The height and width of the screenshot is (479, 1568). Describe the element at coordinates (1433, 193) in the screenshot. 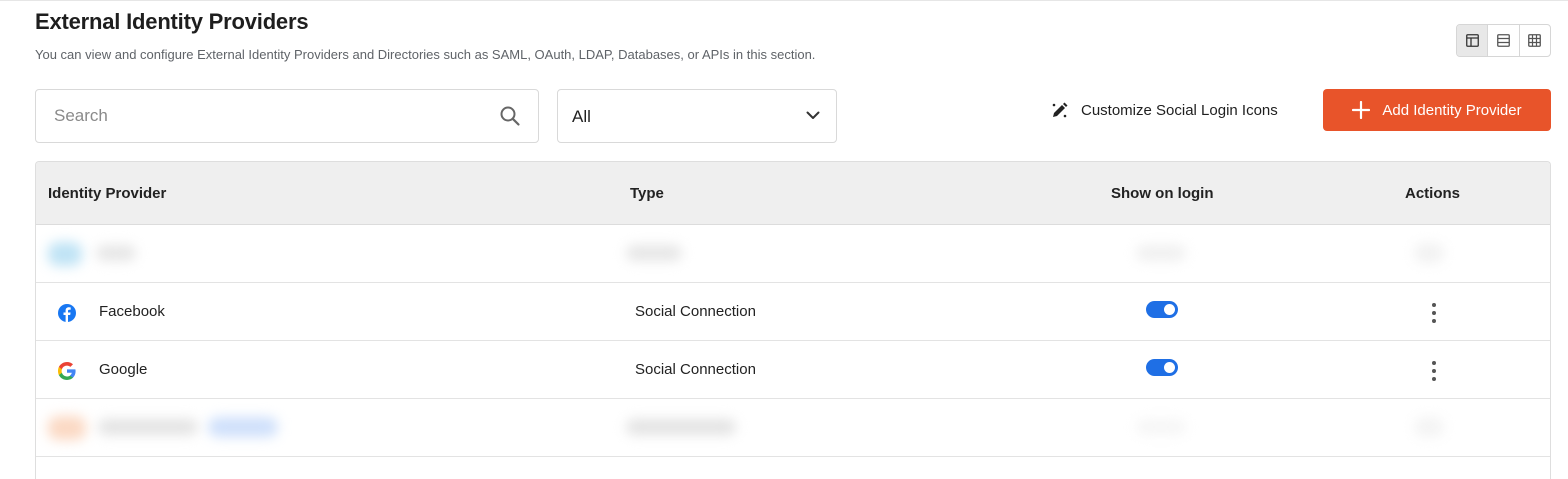

I see `column-header-actions: Actions` at that location.